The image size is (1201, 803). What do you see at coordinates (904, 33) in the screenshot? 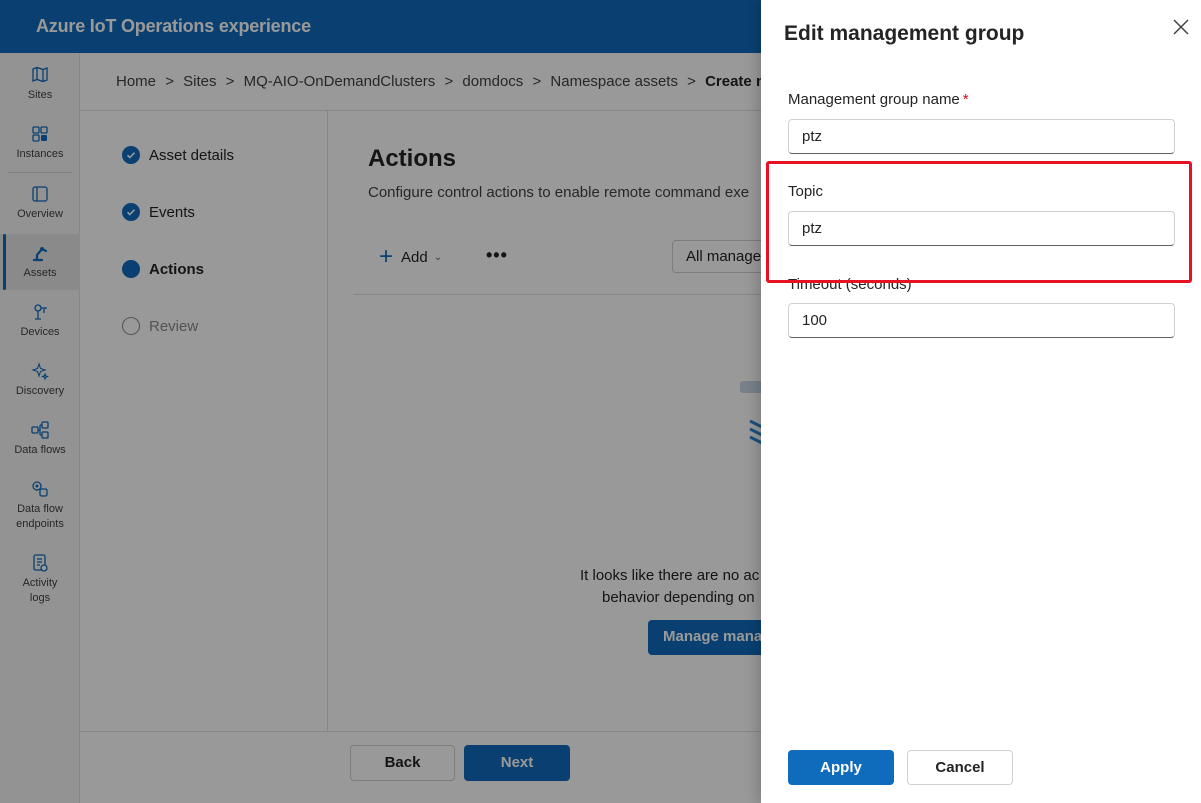
I see `panel-title: Edit management group` at bounding box center [904, 33].